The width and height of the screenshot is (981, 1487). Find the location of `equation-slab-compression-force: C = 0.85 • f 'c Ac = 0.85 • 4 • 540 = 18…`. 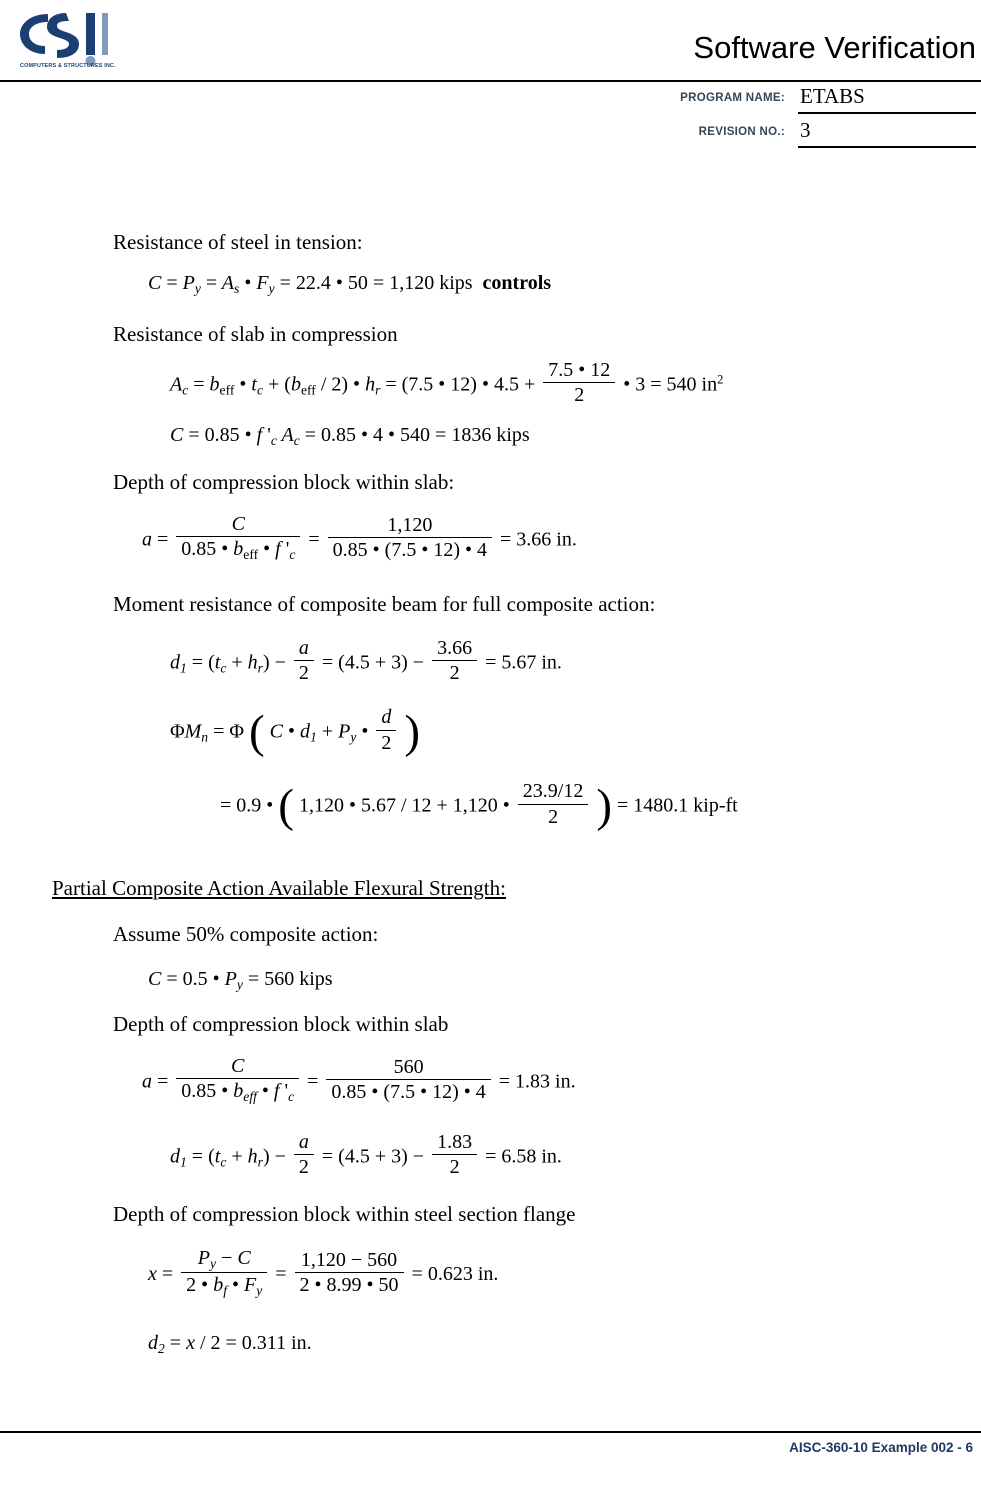

equation-slab-compression-force: C = 0.85 • f 'c Ac = 0.85 • 4 • 540 = 18… is located at coordinates (350, 436).